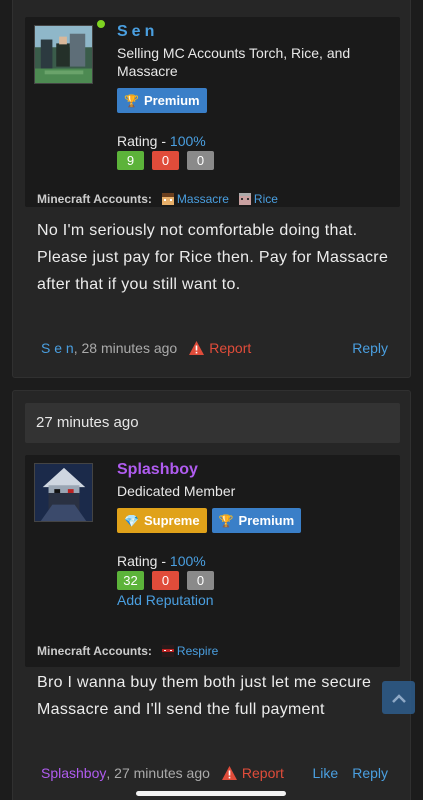 This screenshot has width=423, height=800. I want to click on mc-account-link: Rice, so click(258, 199).